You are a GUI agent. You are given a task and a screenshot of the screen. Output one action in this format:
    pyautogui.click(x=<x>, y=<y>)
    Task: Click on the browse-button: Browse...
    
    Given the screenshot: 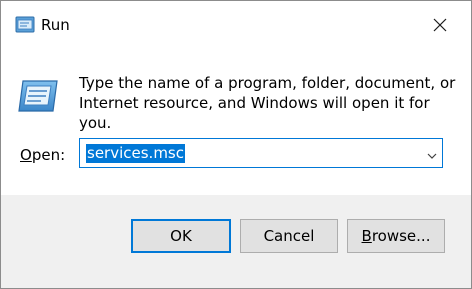 What is the action you would take?
    pyautogui.click(x=396, y=236)
    